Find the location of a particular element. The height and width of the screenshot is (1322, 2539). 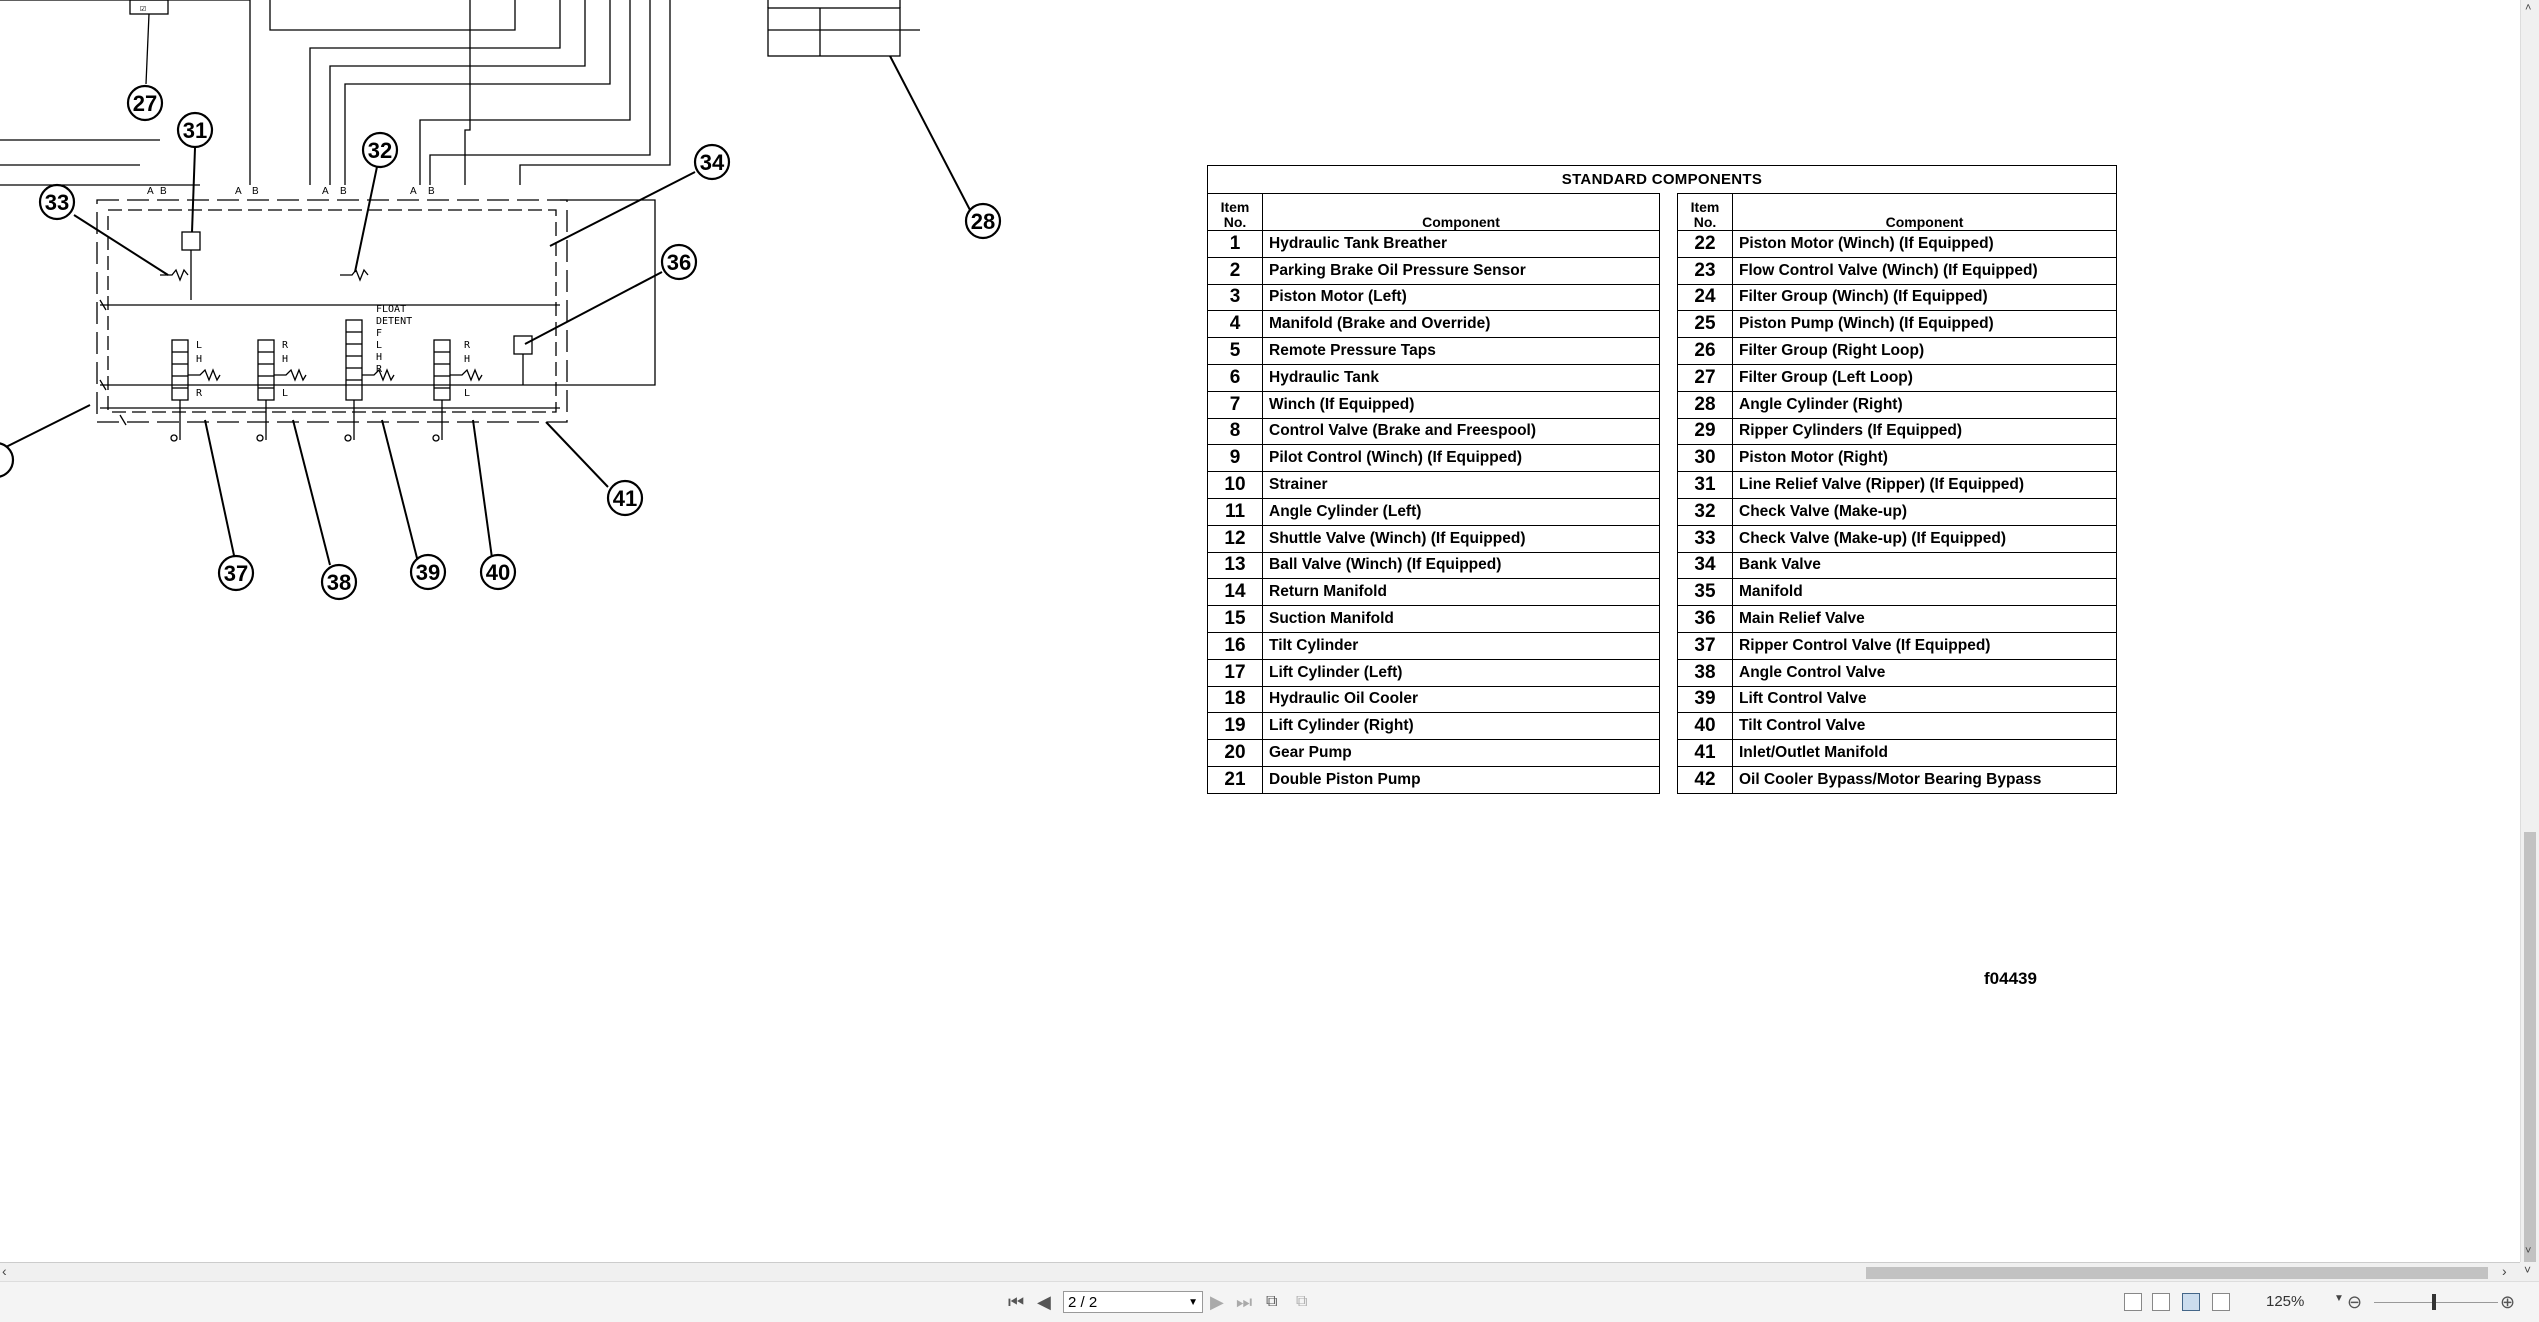

scroll-right-icon: › is located at coordinates (2504, 1271).